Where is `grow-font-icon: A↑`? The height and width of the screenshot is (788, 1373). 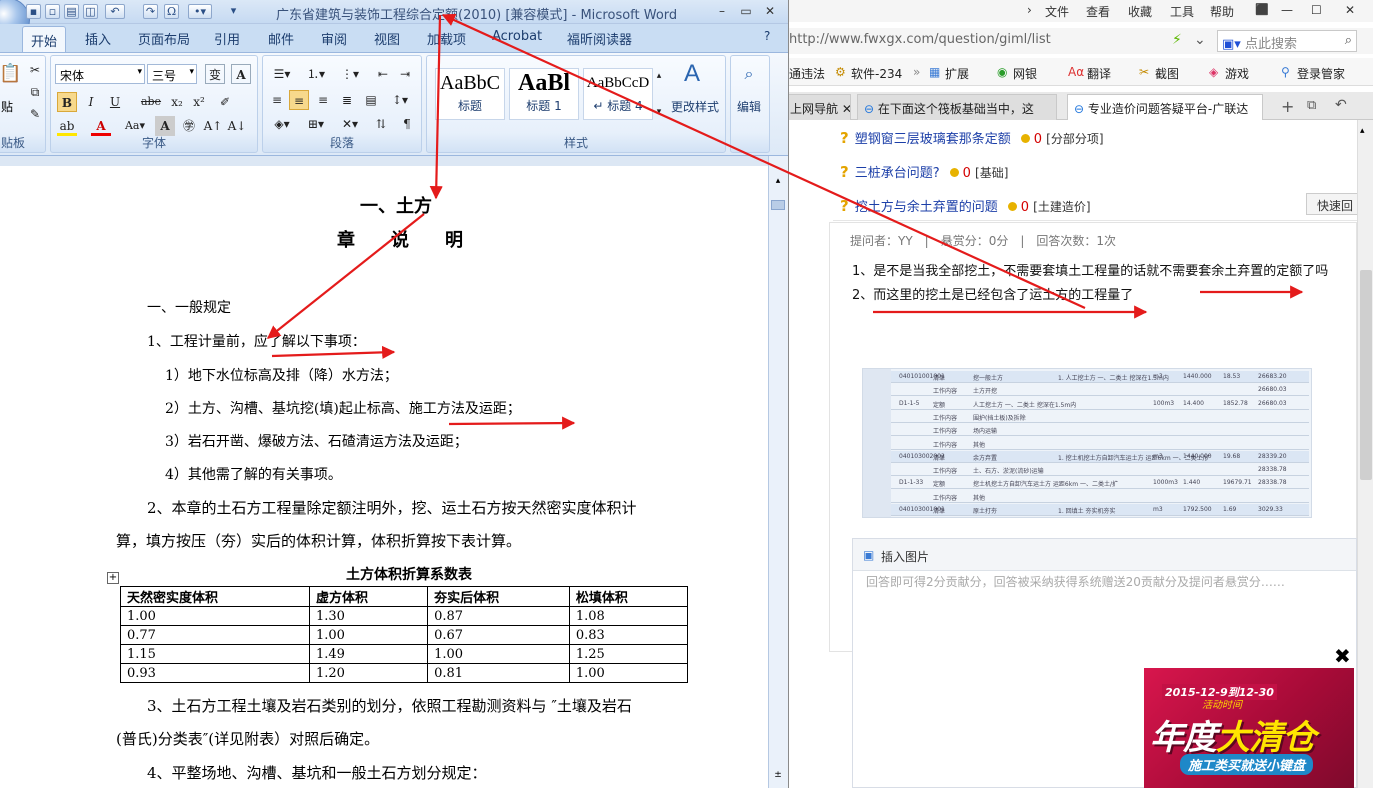
grow-font-icon: A↑ is located at coordinates (213, 126).